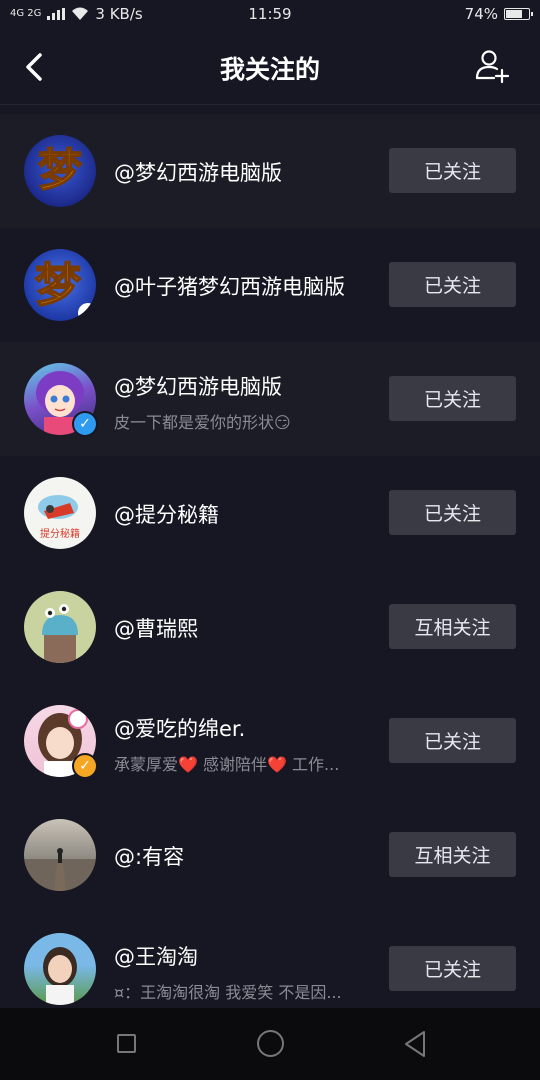  What do you see at coordinates (60, 976) in the screenshot?
I see `woman-photo-avatar` at bounding box center [60, 976].